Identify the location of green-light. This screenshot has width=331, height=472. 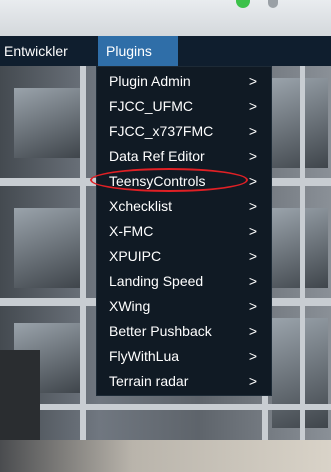
(243, 4).